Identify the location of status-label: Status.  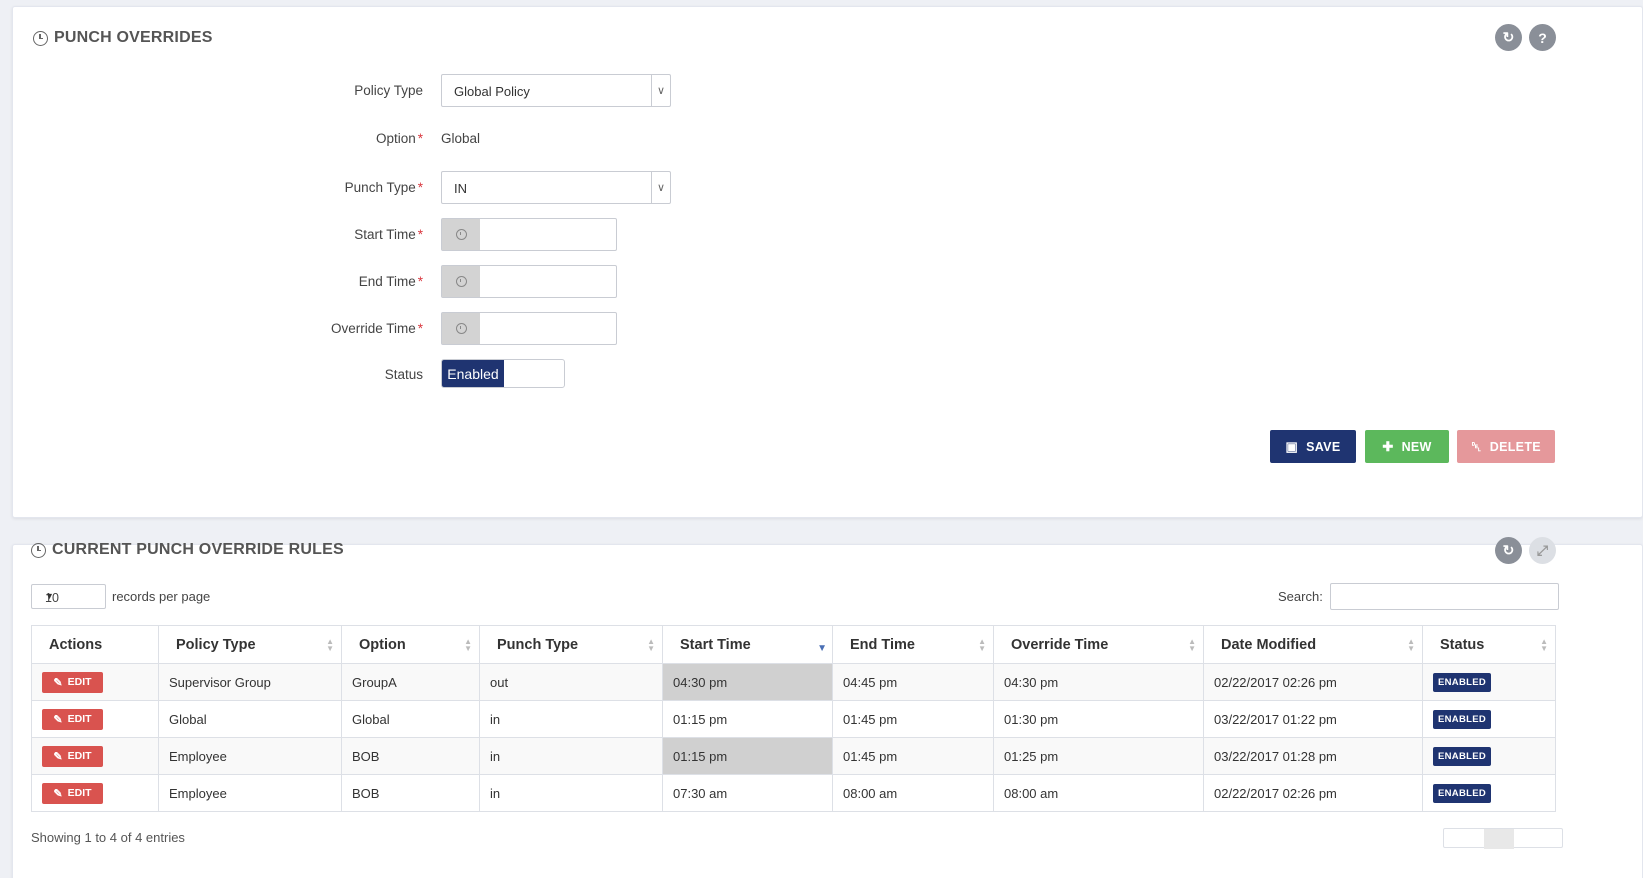
(403, 374).